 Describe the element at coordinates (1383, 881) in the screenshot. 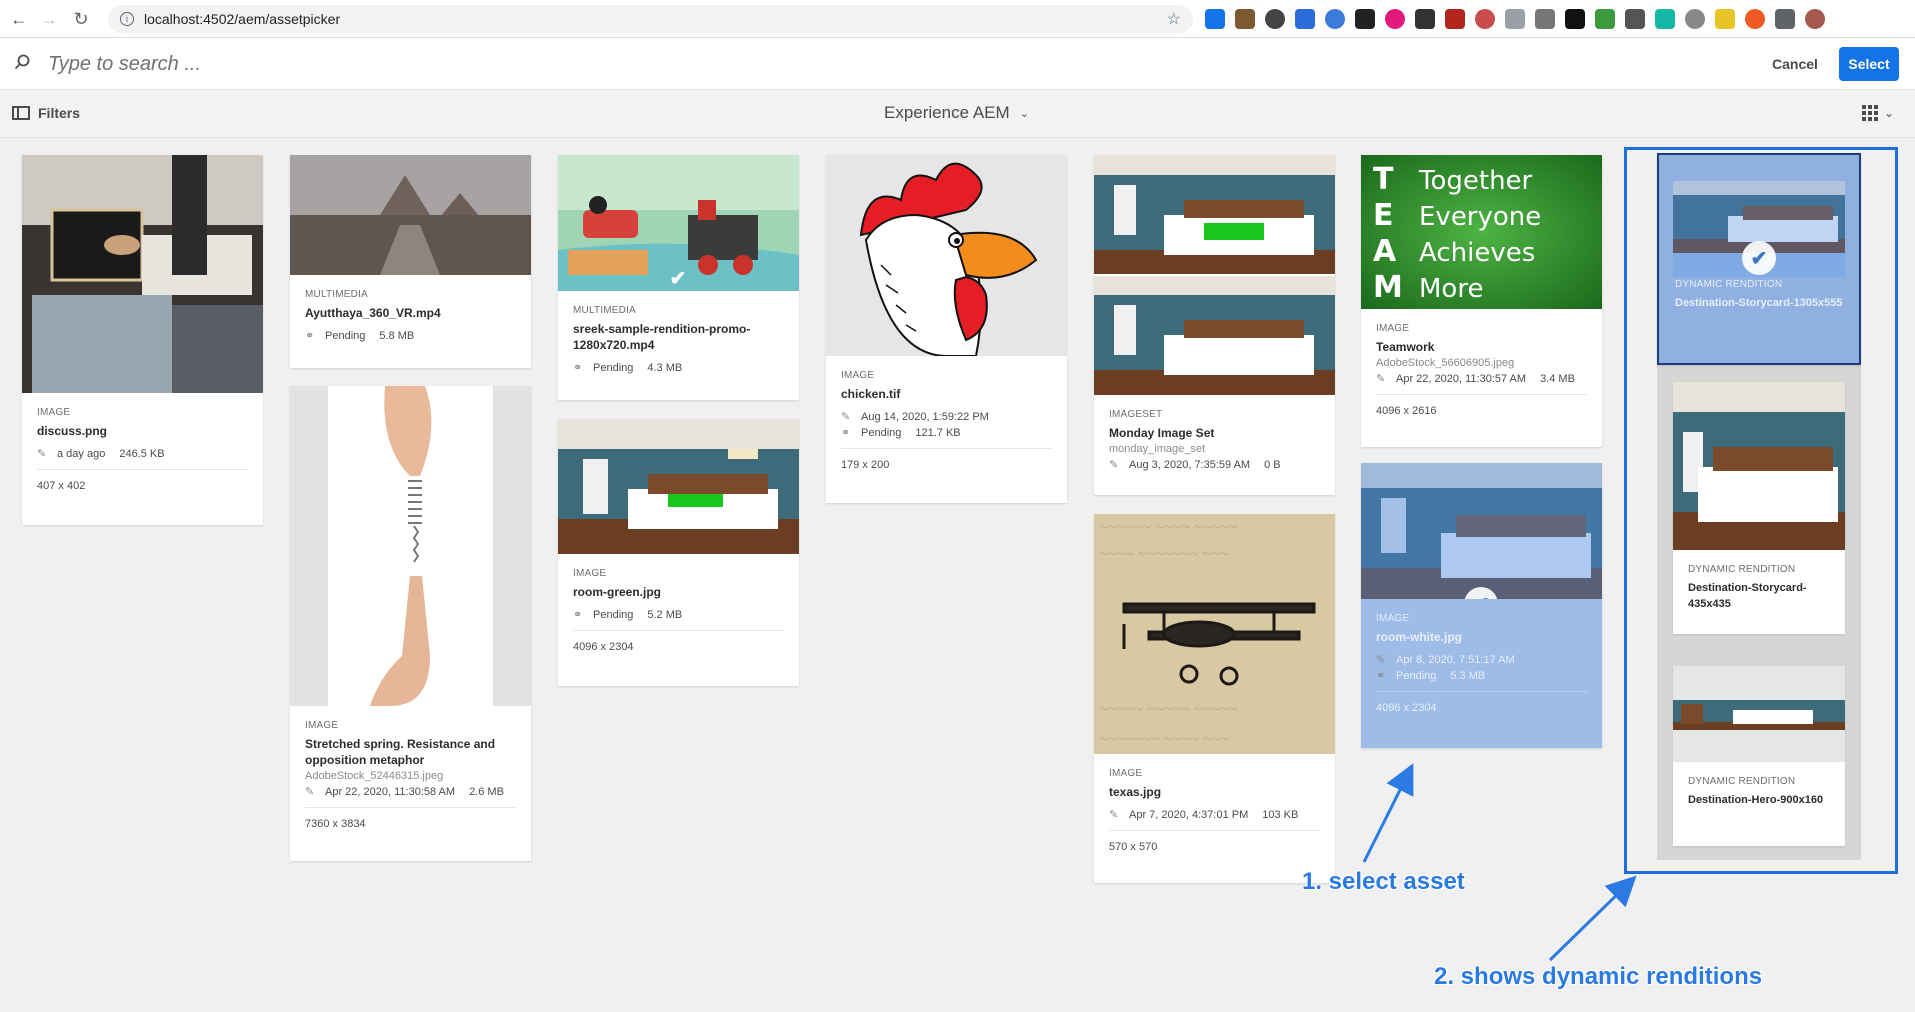

I see `annotation-step1: 1. select asset` at that location.